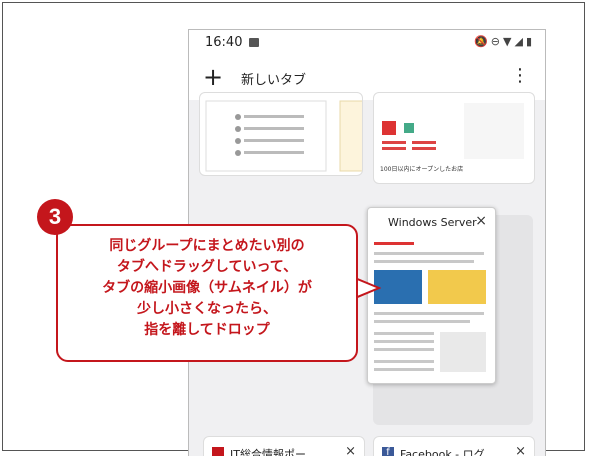 The width and height of the screenshot is (589, 456). What do you see at coordinates (367, 43) in the screenshot?
I see `status-bar: 16:40 🔕⊖▼◢▮` at bounding box center [367, 43].